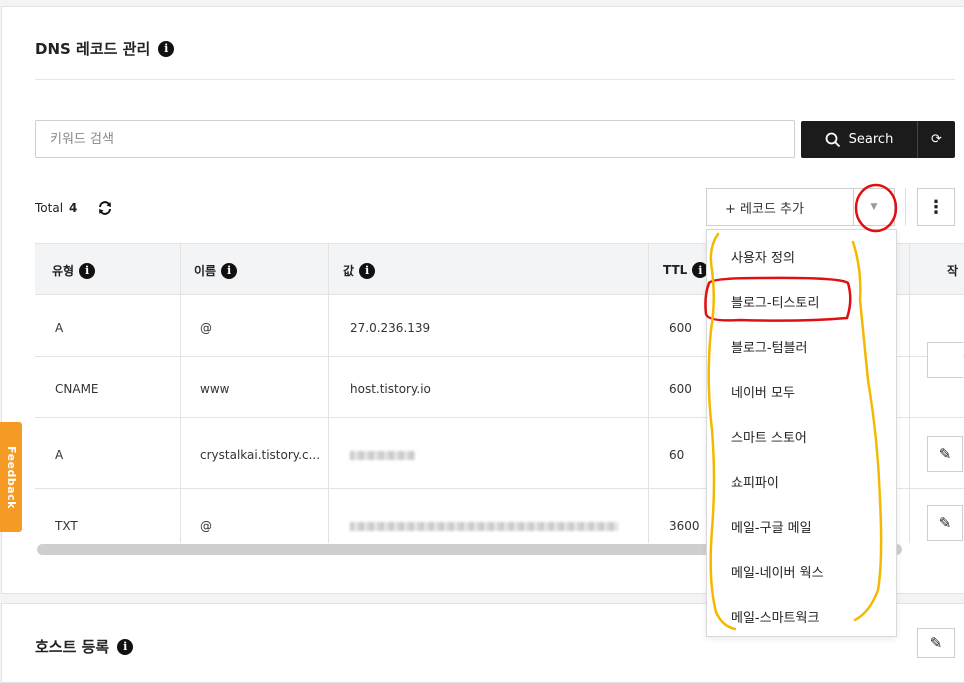  I want to click on search-input, so click(415, 139).